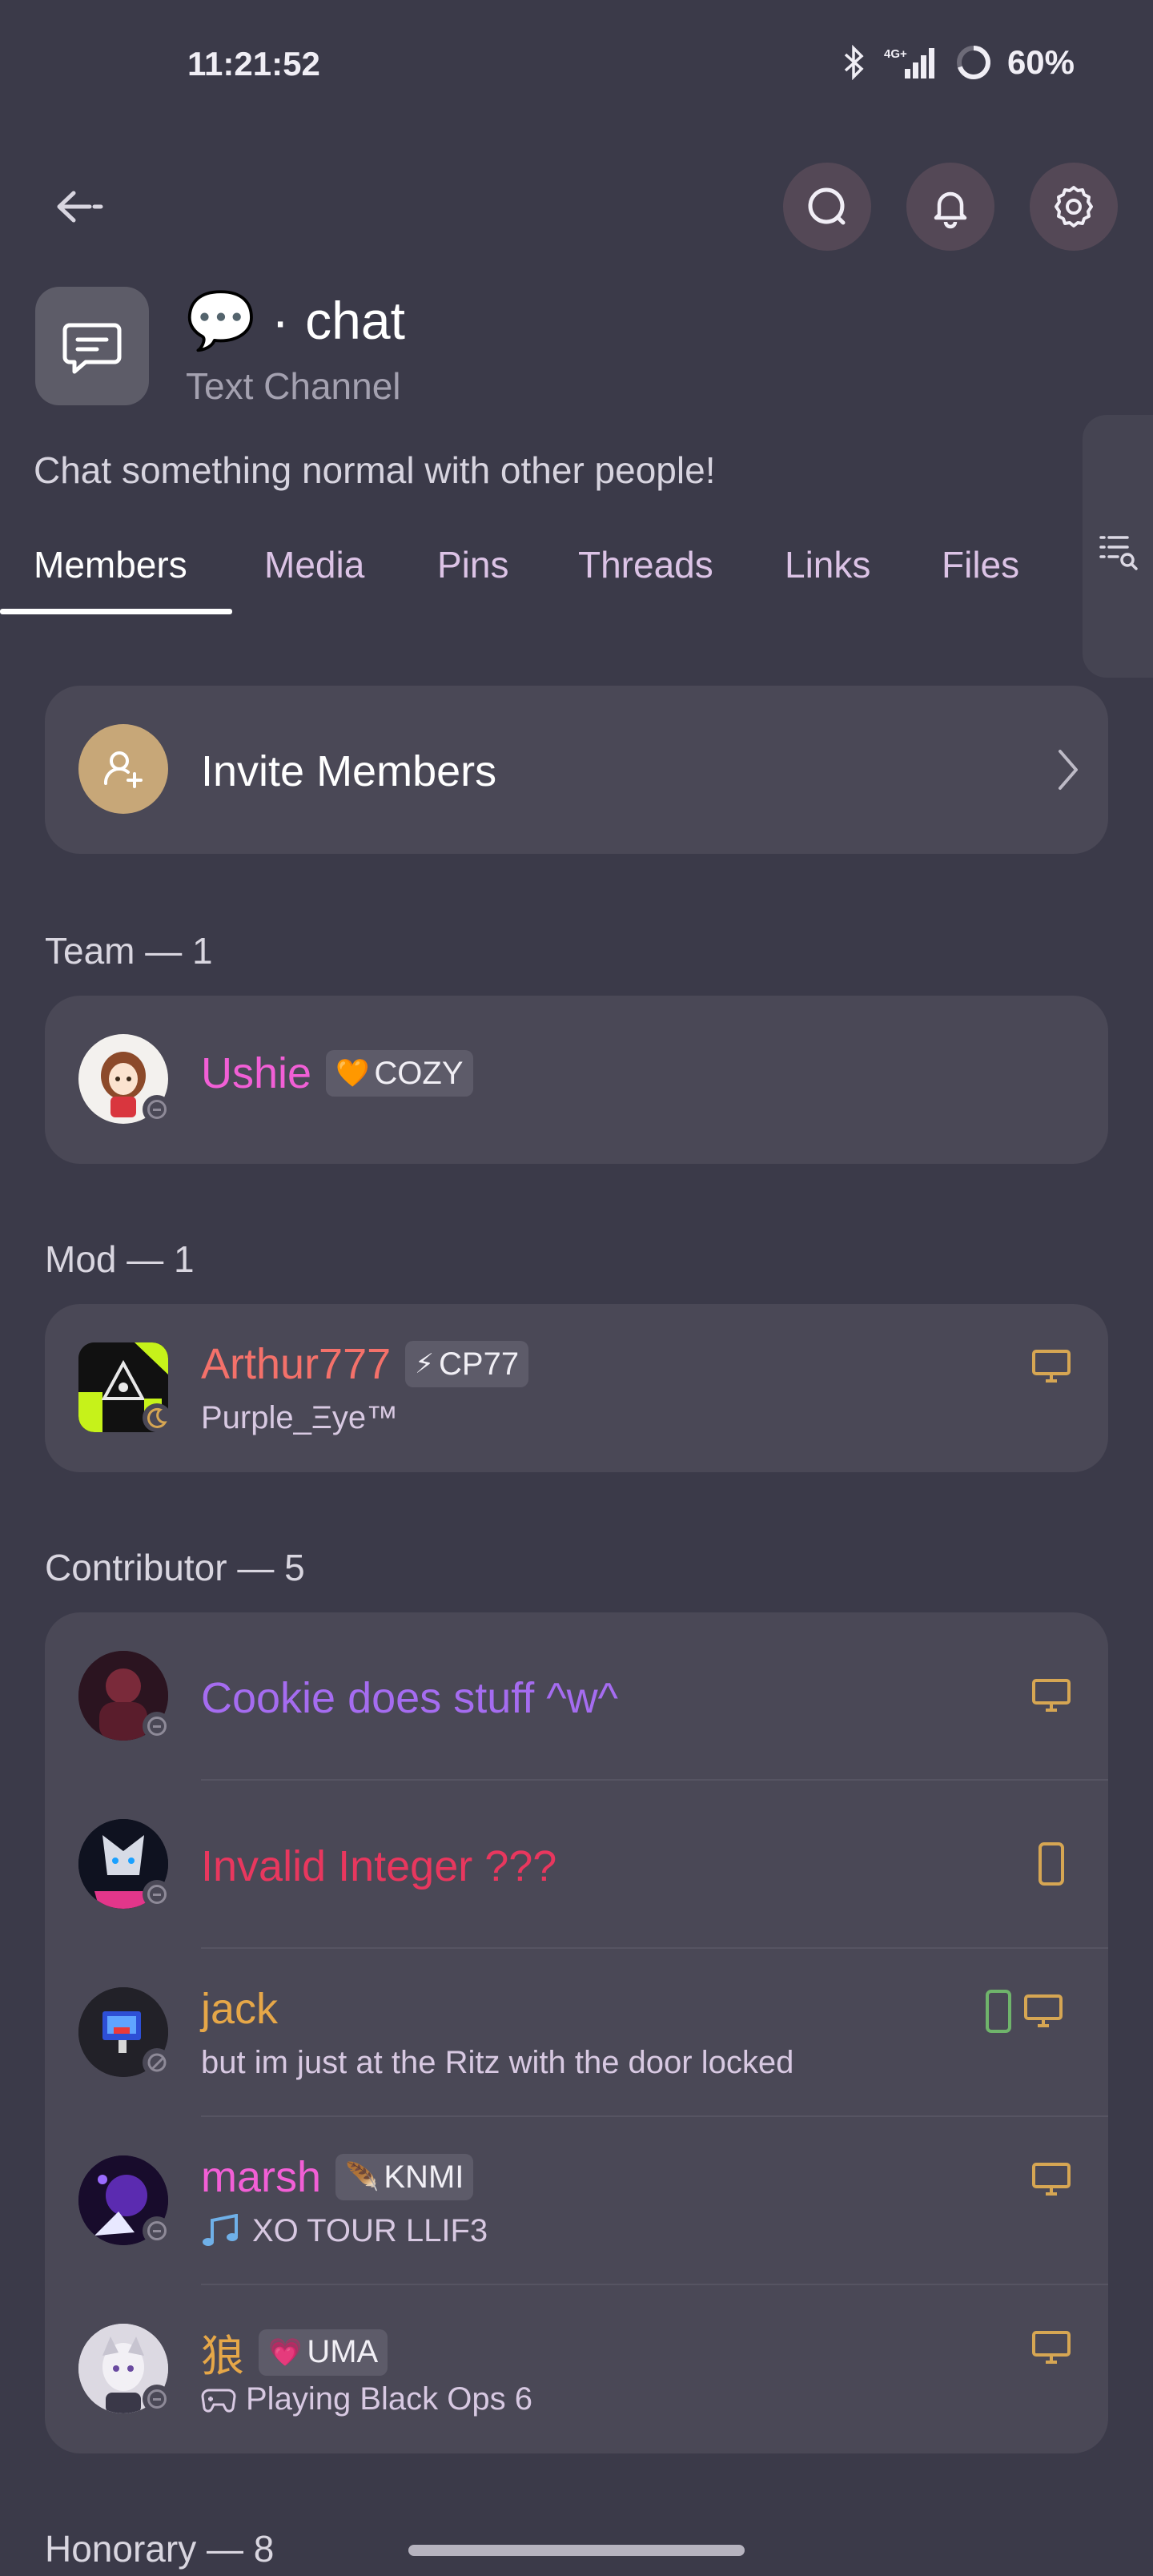 The height and width of the screenshot is (2576, 1153). I want to click on tag-label: COZY, so click(419, 1073).